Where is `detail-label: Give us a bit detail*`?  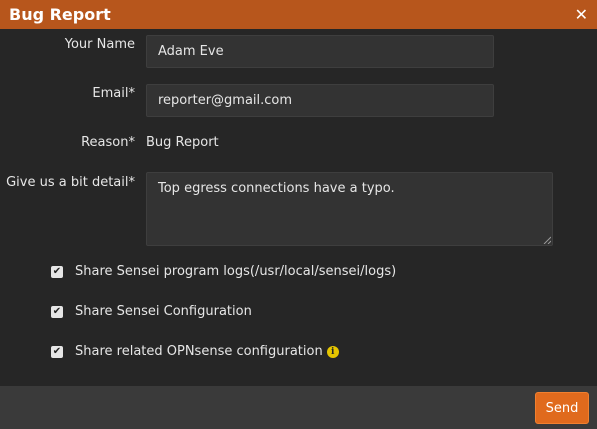
detail-label: Give us a bit detail* is located at coordinates (70, 182).